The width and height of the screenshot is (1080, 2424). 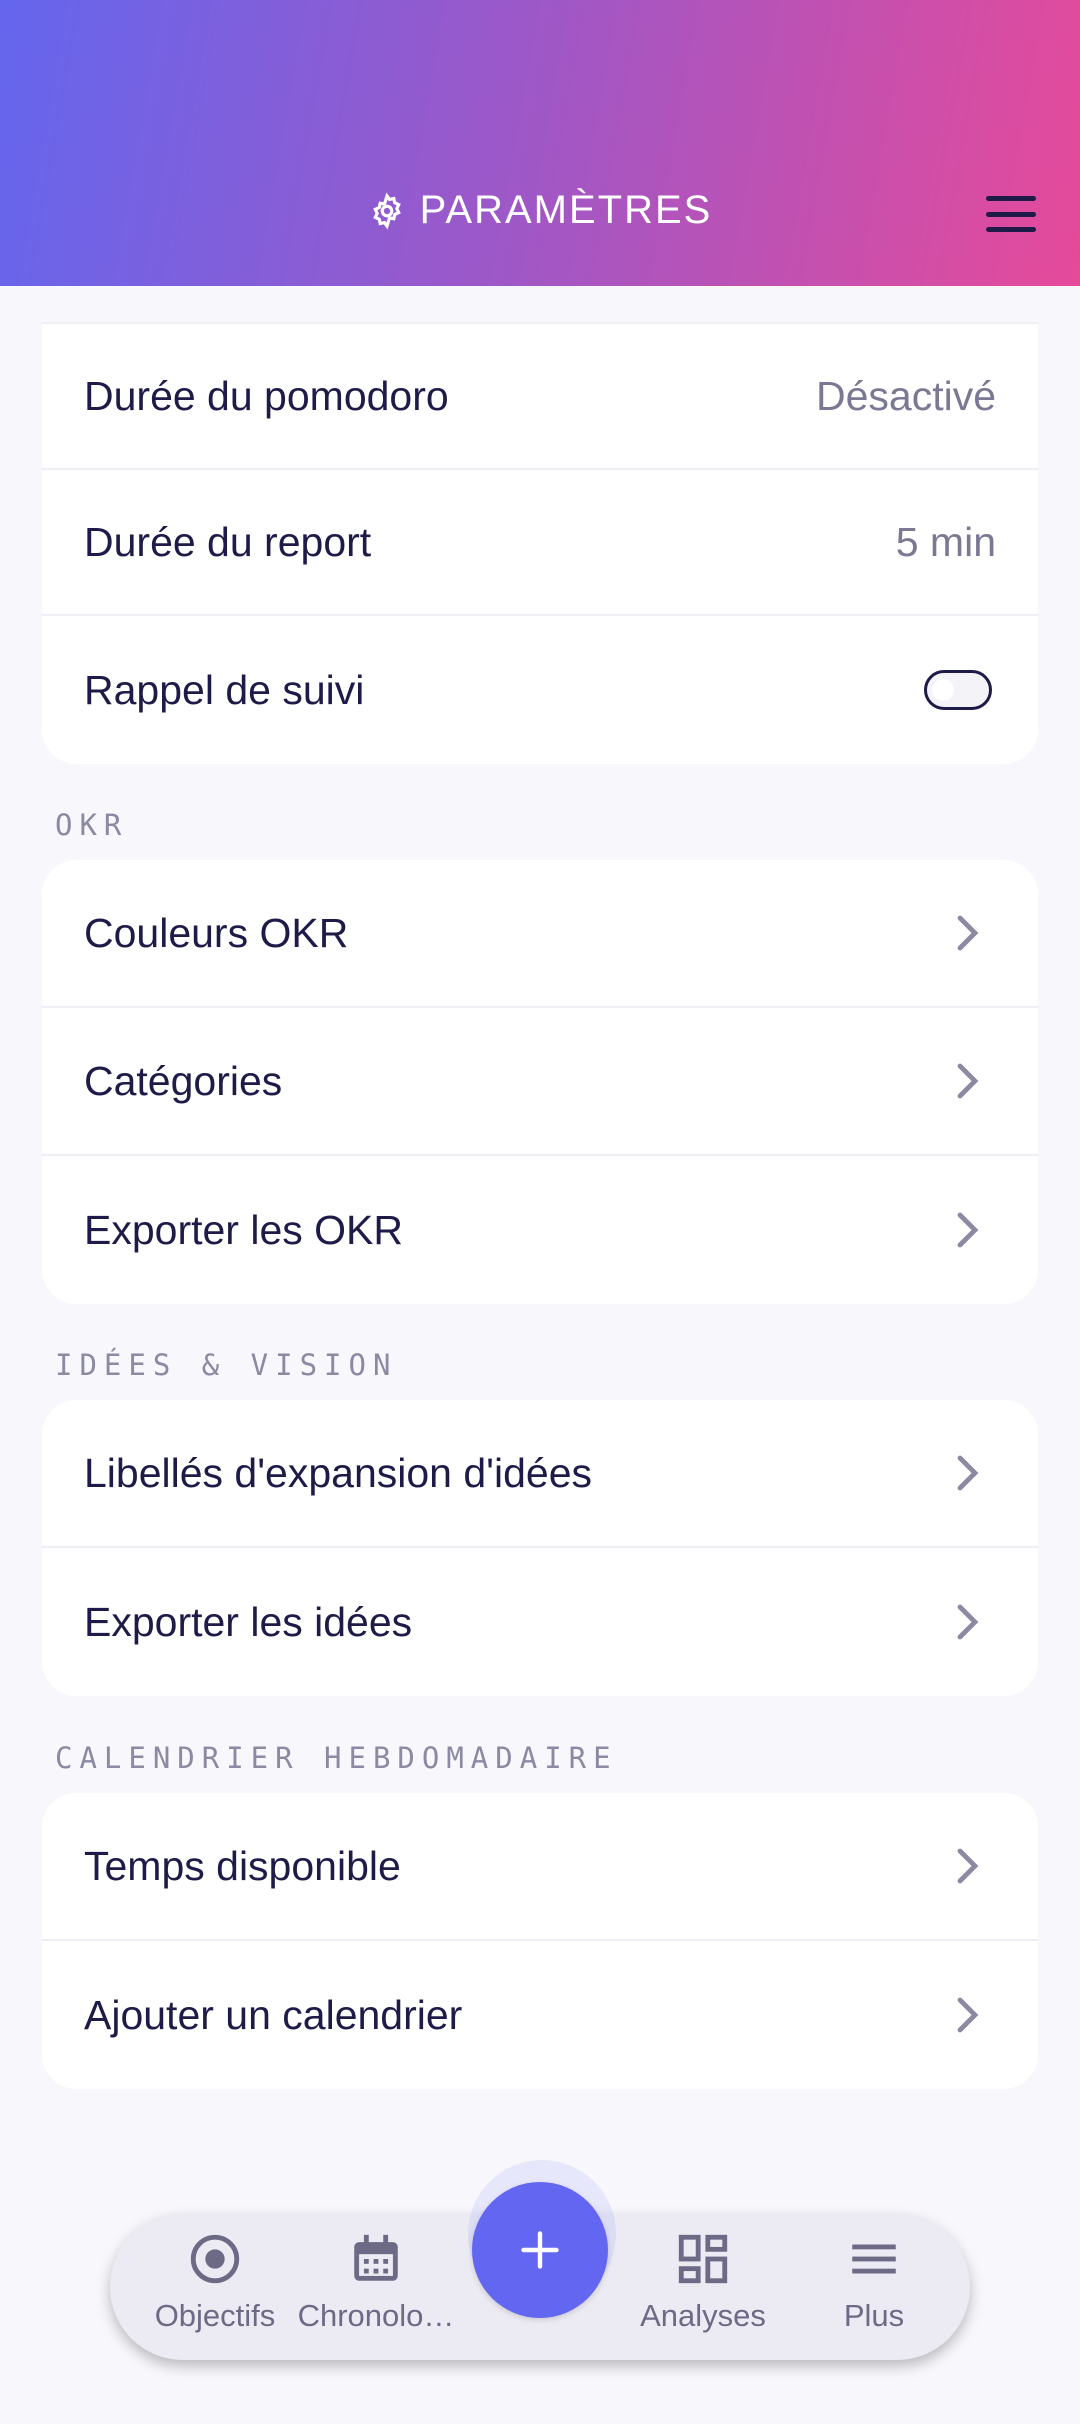 What do you see at coordinates (566, 210) in the screenshot?
I see `page-title-text: PARAMÈTRES` at bounding box center [566, 210].